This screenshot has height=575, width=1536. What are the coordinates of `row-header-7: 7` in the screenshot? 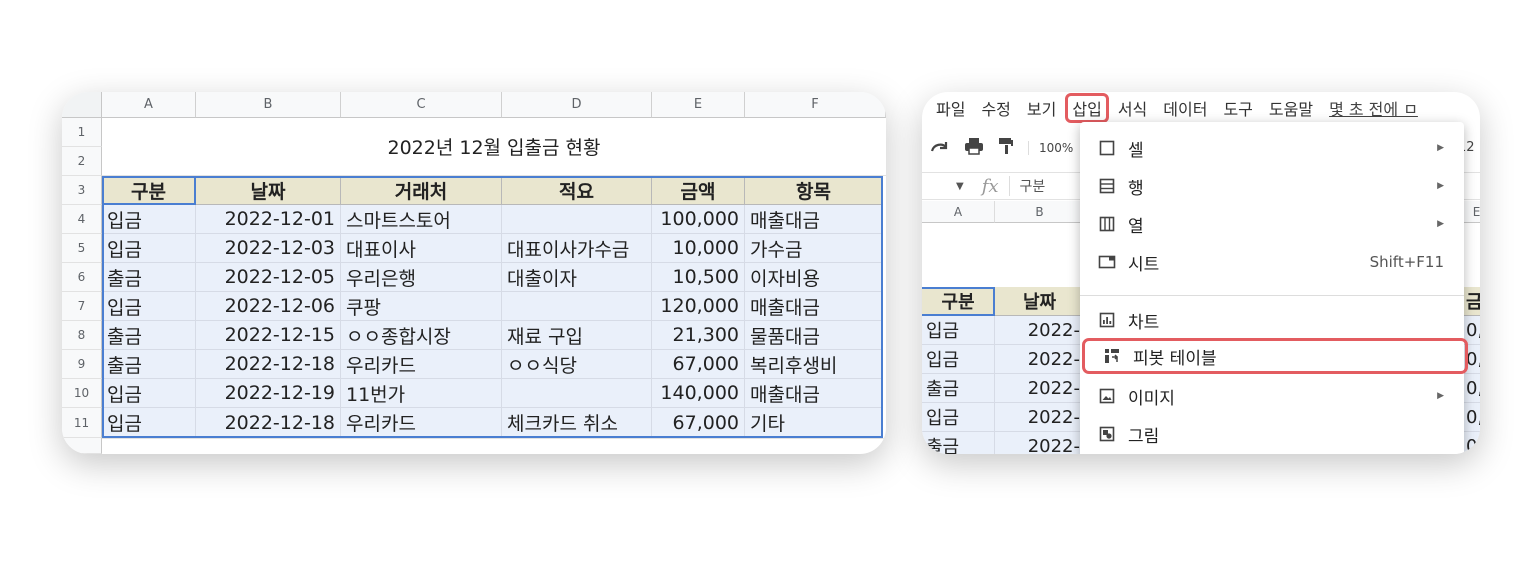 It's located at (82, 306).